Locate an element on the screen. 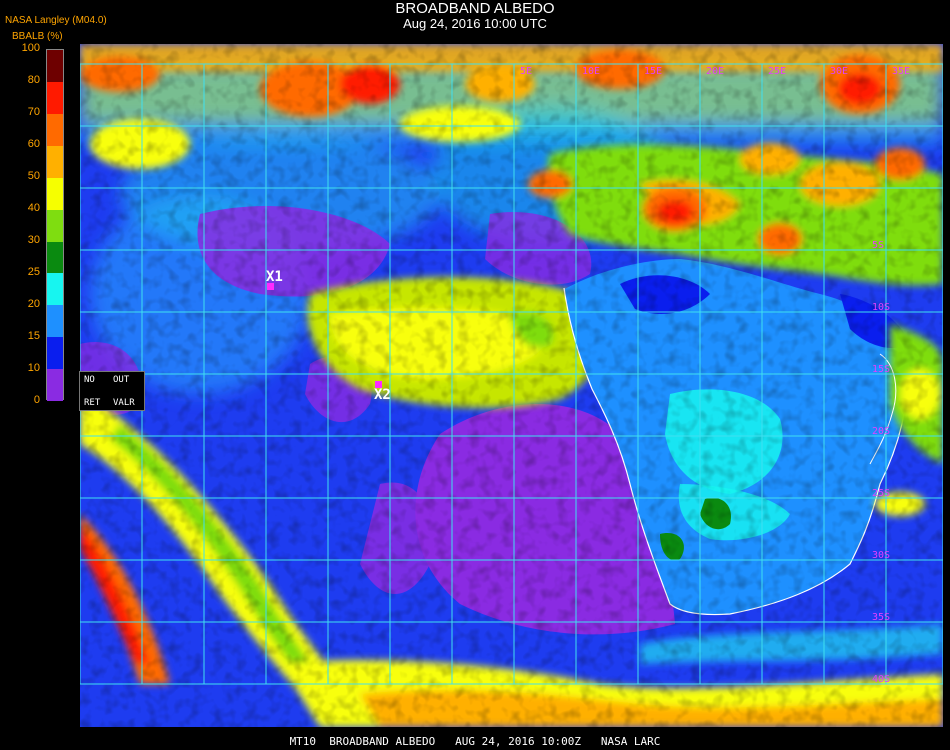  lat-label: 25S is located at coordinates (881, 493).